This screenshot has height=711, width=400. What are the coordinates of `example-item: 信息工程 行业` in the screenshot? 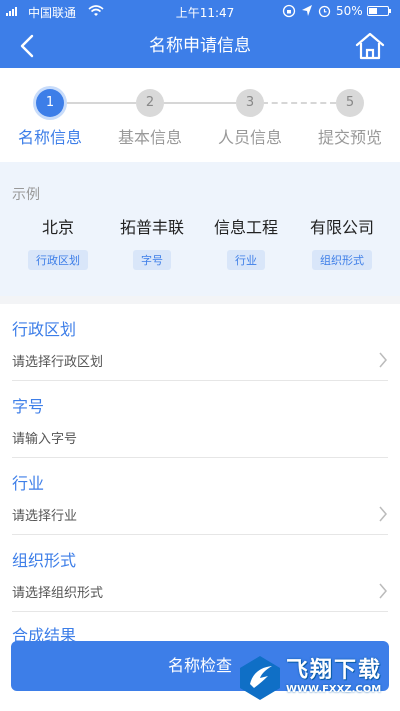 It's located at (246, 242).